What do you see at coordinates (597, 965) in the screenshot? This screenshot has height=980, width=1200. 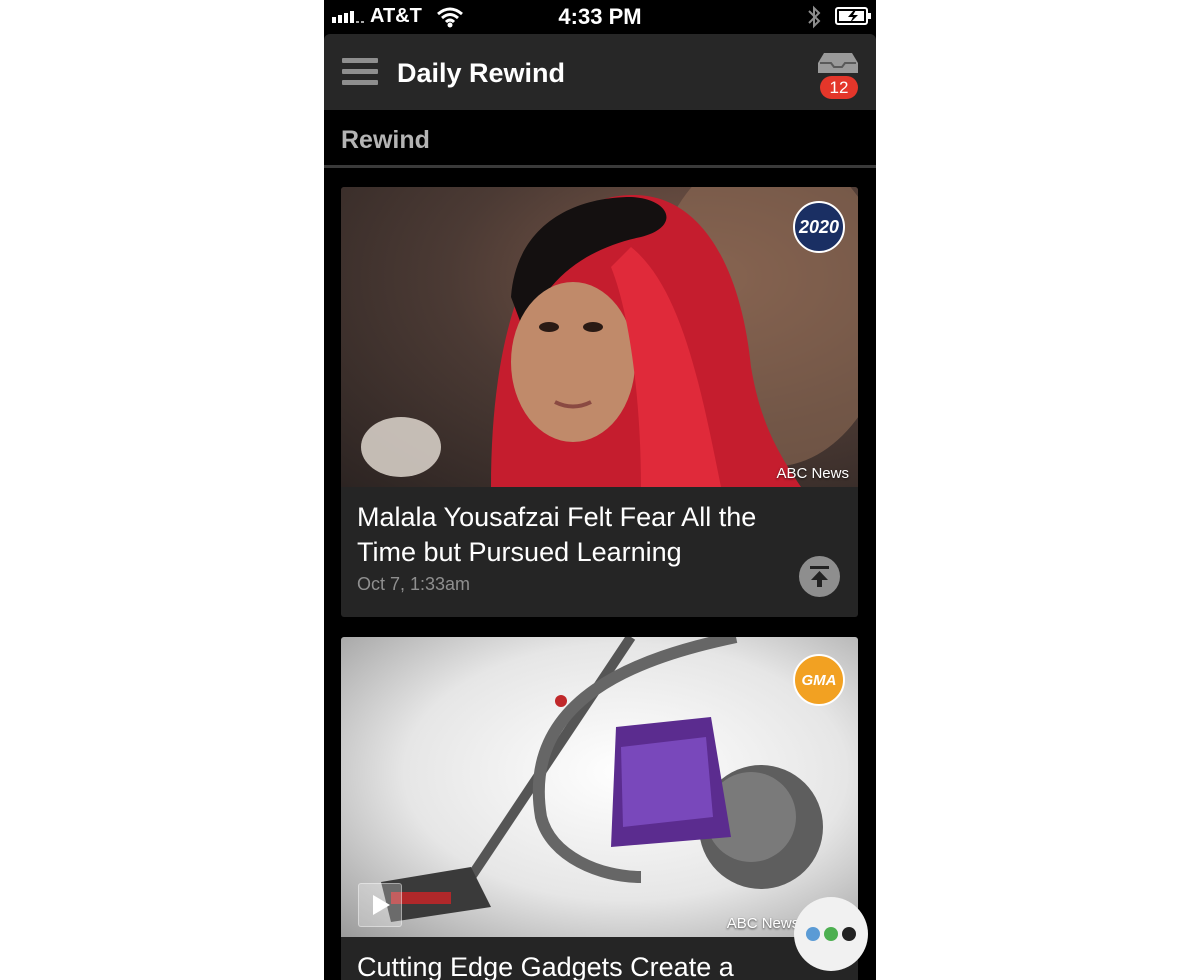 I see `story-headline: Cutting Edge Gadgets Create a` at bounding box center [597, 965].